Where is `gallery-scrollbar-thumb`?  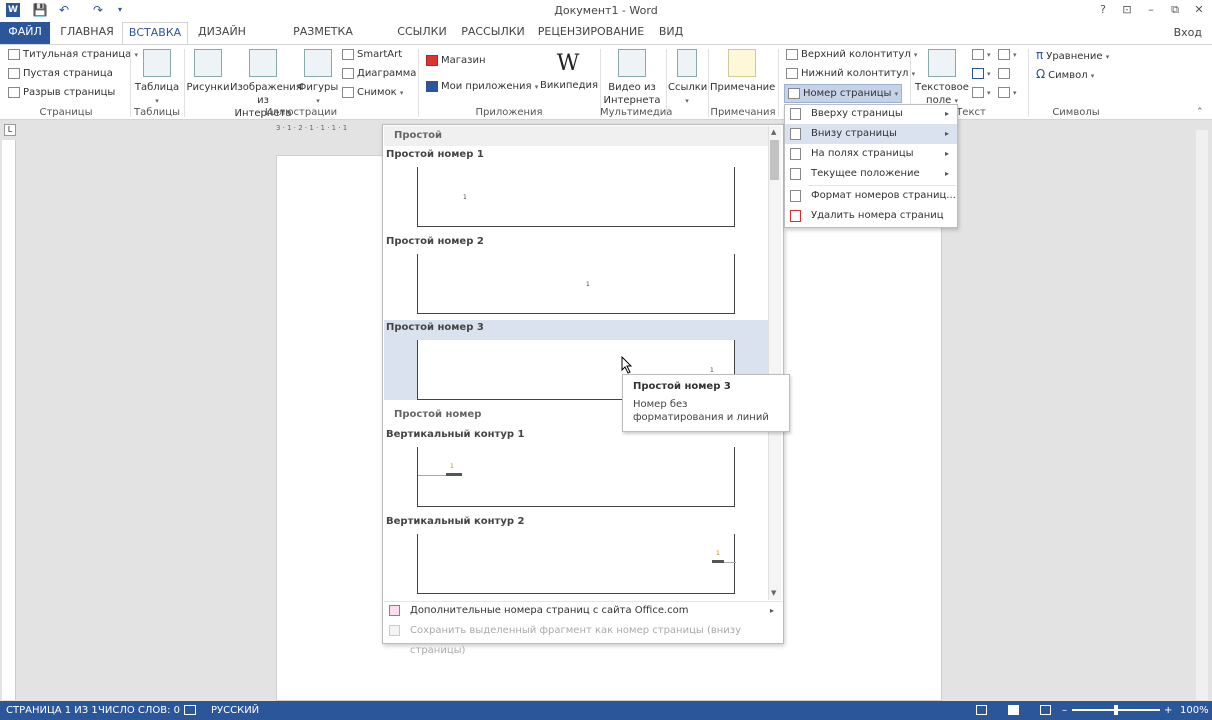
gallery-scrollbar-thumb is located at coordinates (774, 160).